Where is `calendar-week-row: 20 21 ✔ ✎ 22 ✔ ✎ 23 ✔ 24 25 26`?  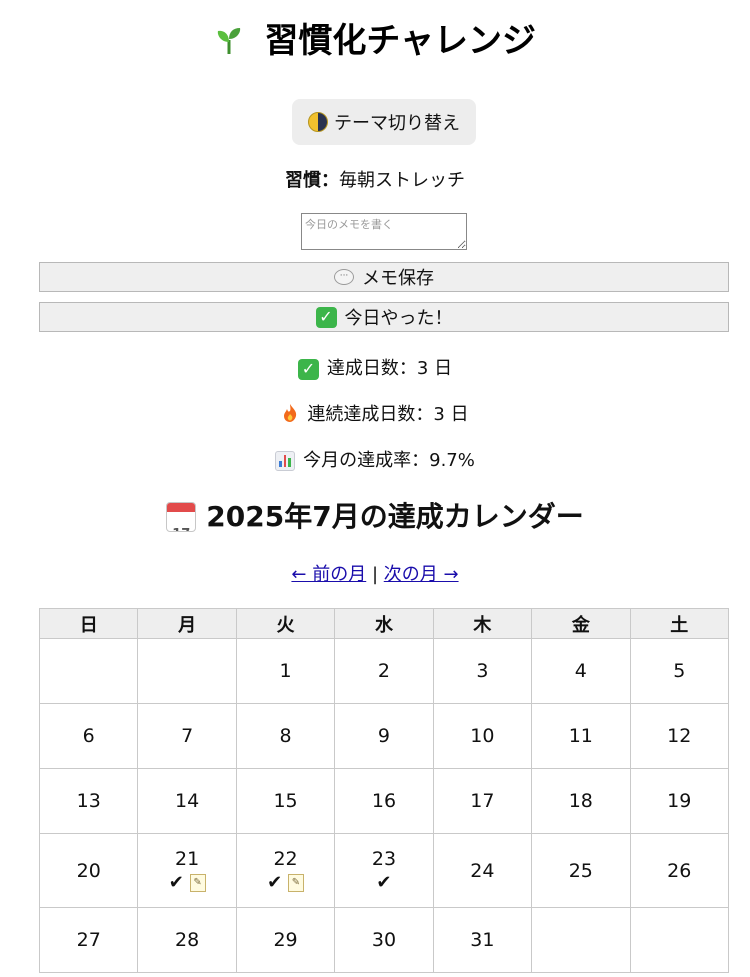 calendar-week-row: 20 21 ✔ ✎ 22 ✔ ✎ 23 ✔ 24 25 26 is located at coordinates (384, 870).